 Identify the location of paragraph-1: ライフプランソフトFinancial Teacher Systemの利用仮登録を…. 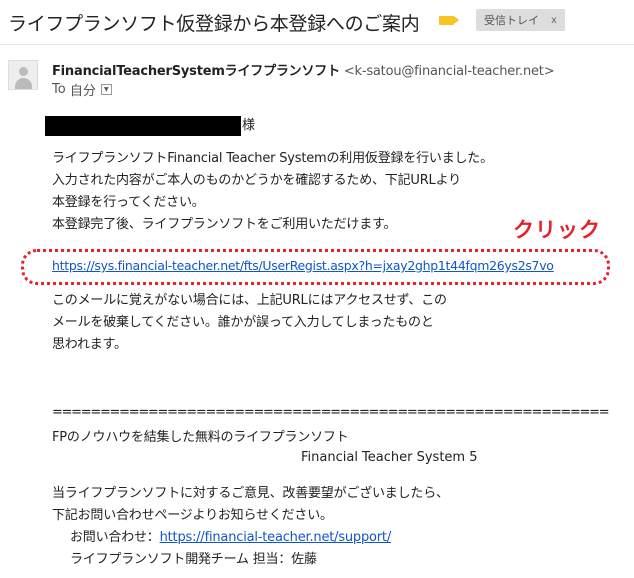
(272, 192).